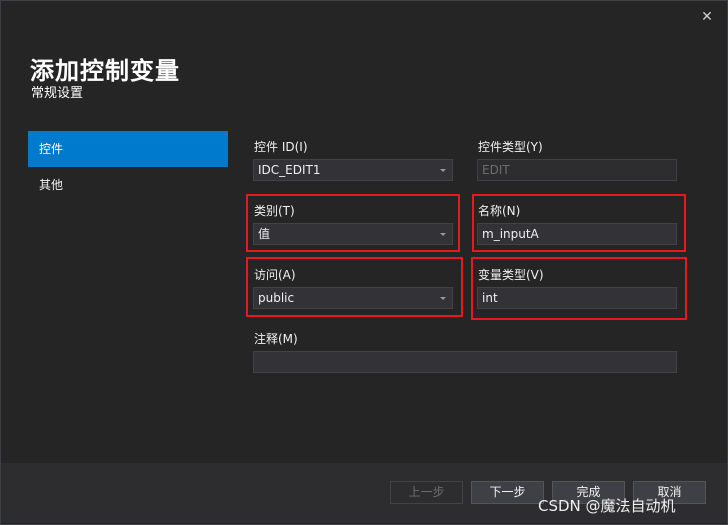  Describe the element at coordinates (465, 362) in the screenshot. I see `comment-input` at that location.